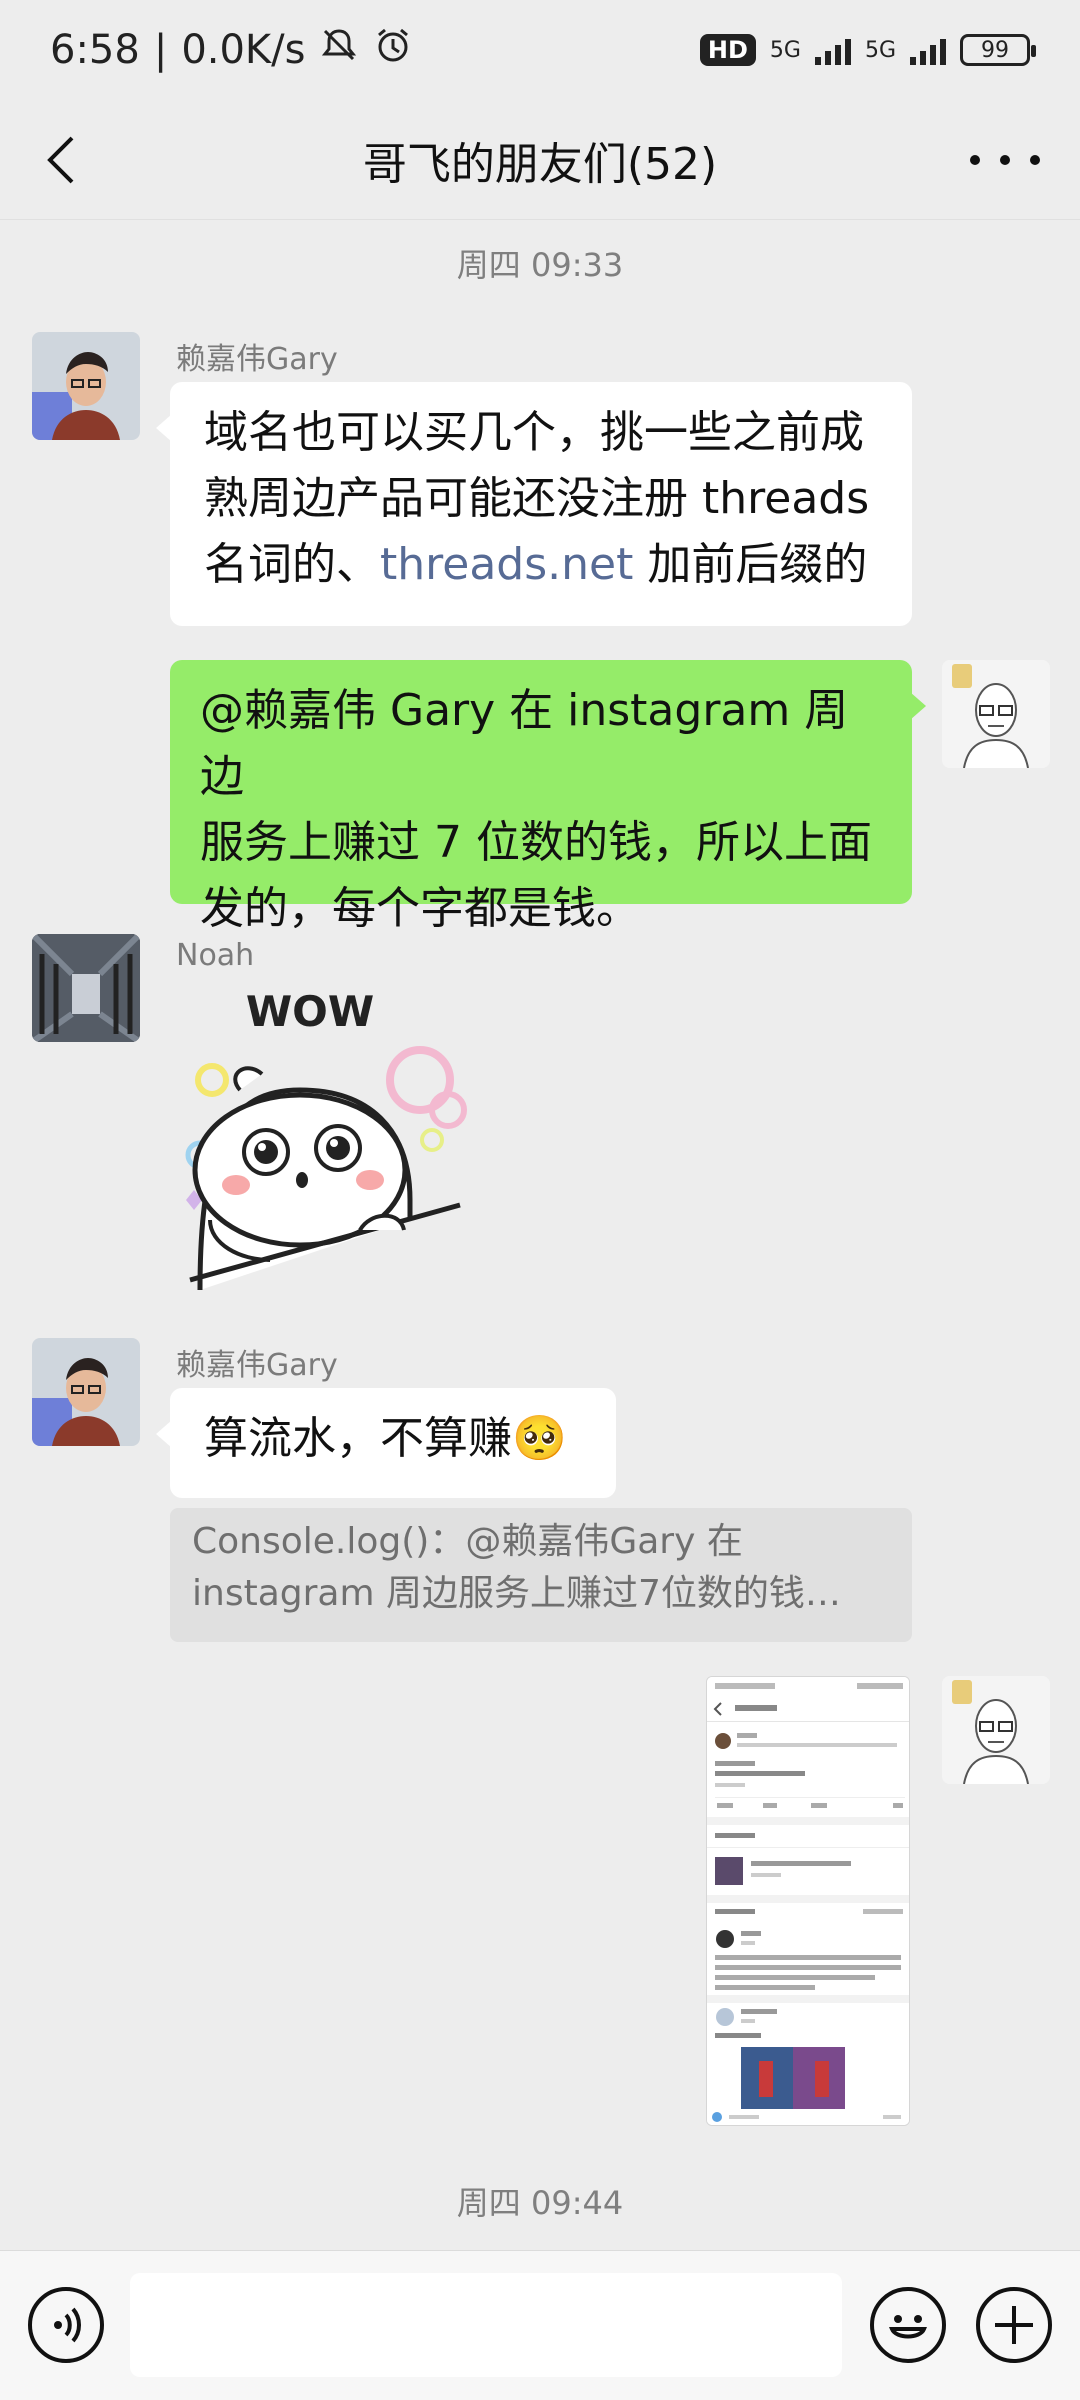  What do you see at coordinates (486, 2325) in the screenshot?
I see `message-input` at bounding box center [486, 2325].